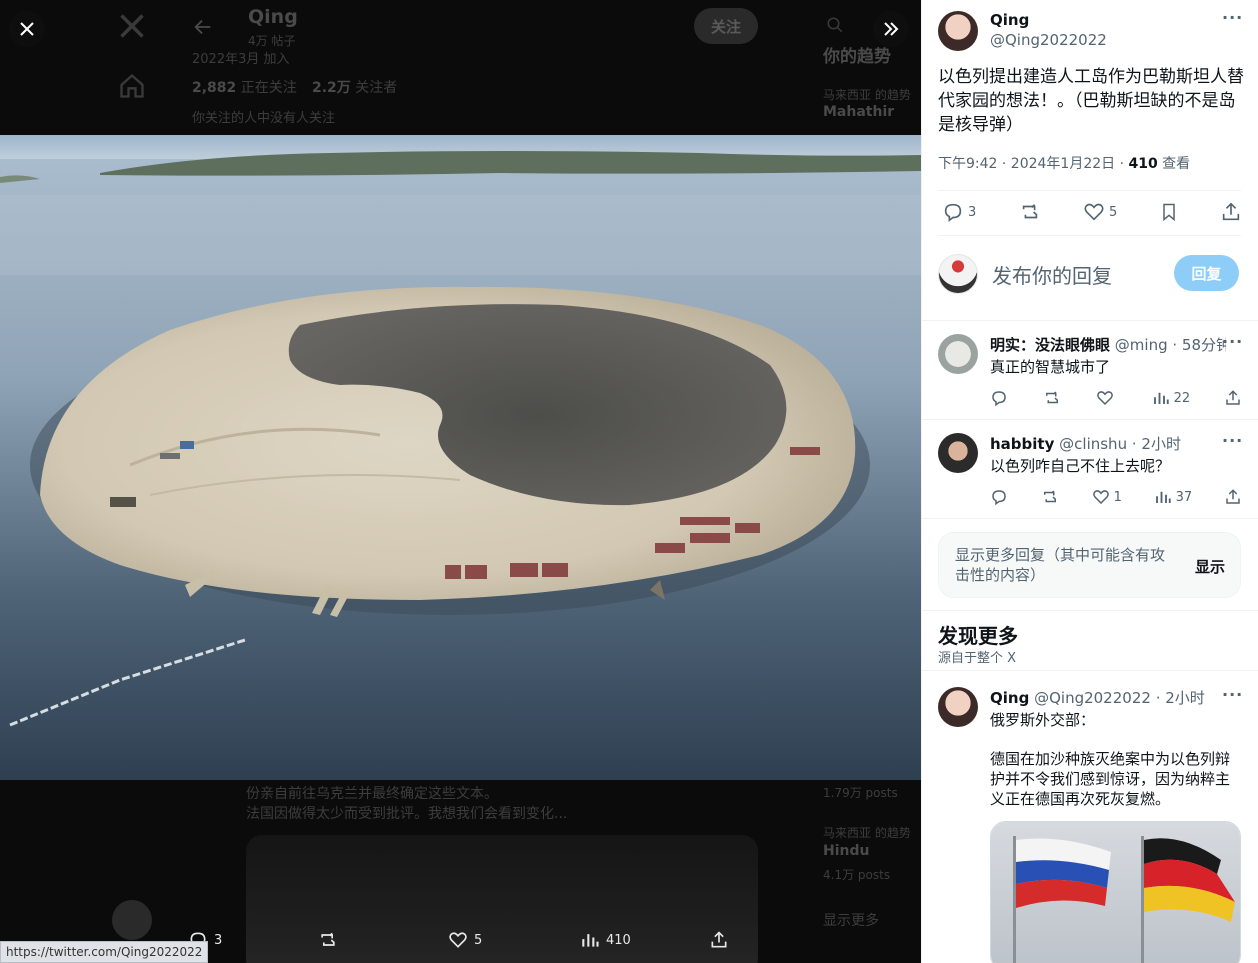 The image size is (1258, 963). I want to click on reply-button: 3, so click(959, 212).